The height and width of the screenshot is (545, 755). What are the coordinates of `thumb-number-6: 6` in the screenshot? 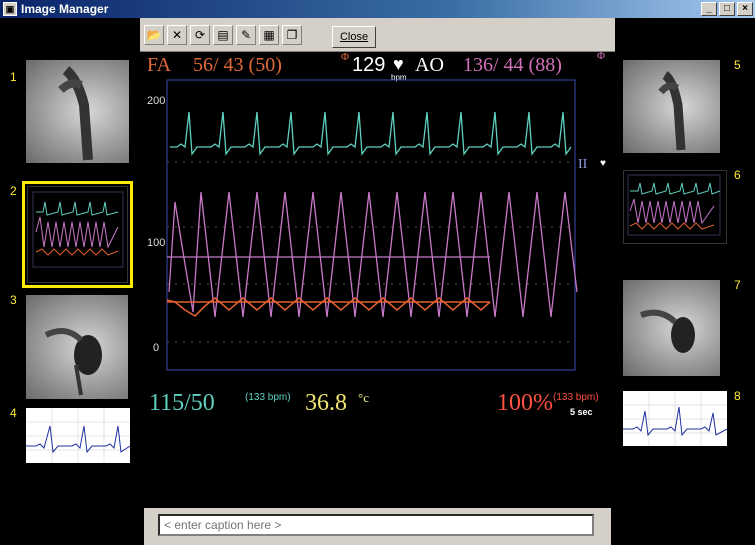 It's located at (737, 175).